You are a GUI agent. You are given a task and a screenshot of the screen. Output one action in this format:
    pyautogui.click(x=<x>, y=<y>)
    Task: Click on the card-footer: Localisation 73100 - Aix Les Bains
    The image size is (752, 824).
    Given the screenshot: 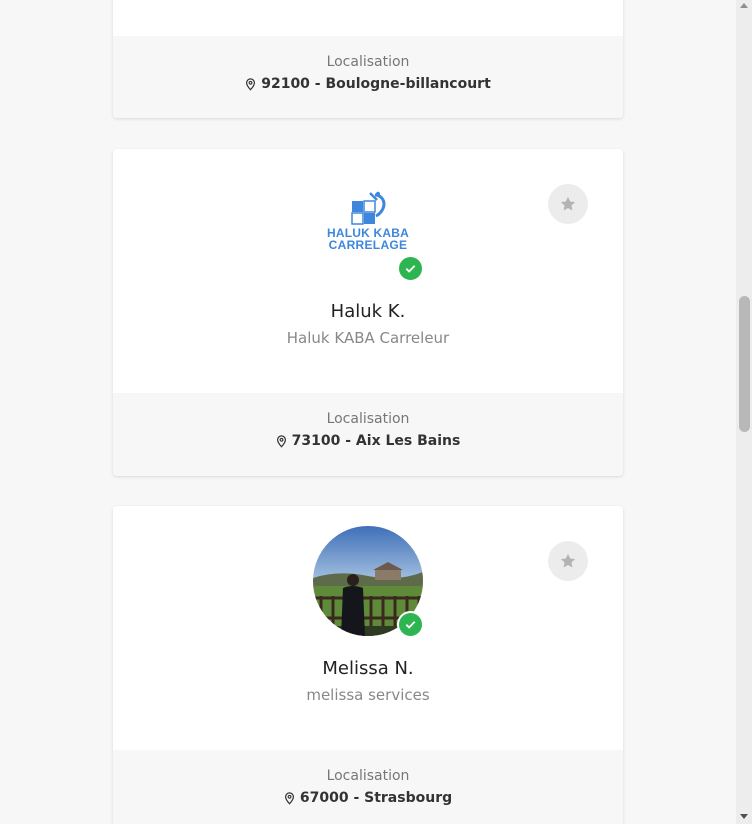 What is the action you would take?
    pyautogui.click(x=368, y=434)
    